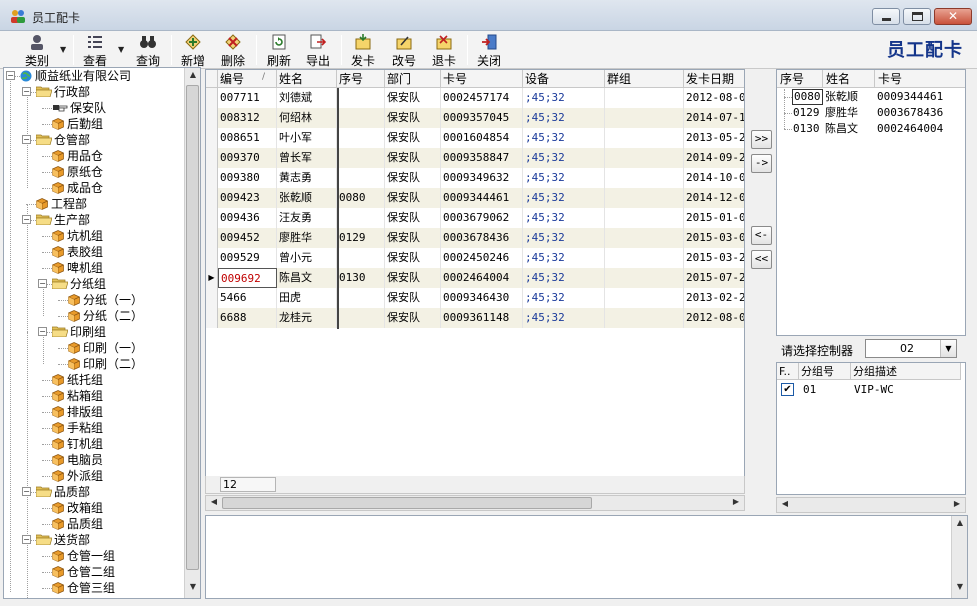 Image resolution: width=977 pixels, height=606 pixels. What do you see at coordinates (920, 79) in the screenshot?
I see `assigned-col-card: 卡号` at bounding box center [920, 79].